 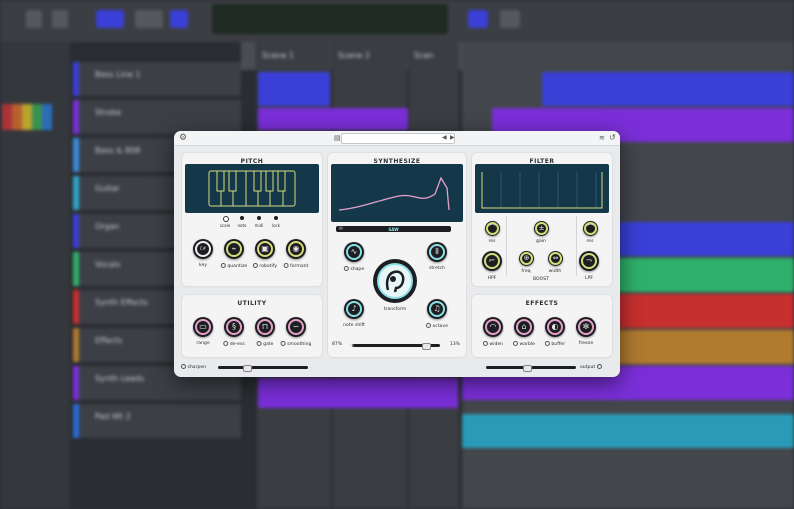 I want to click on hpf-knob: ⌐, so click(x=492, y=261).